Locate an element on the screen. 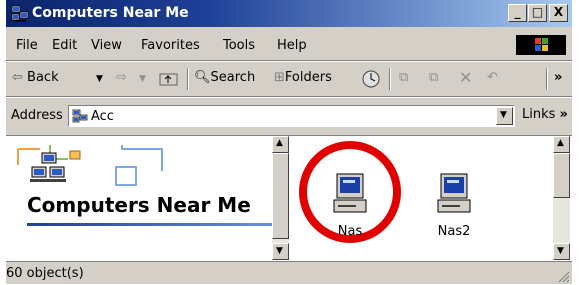 Image resolution: width=579 pixels, height=285 pixels. copy-to-icon: ⧉ is located at coordinates (433, 77).